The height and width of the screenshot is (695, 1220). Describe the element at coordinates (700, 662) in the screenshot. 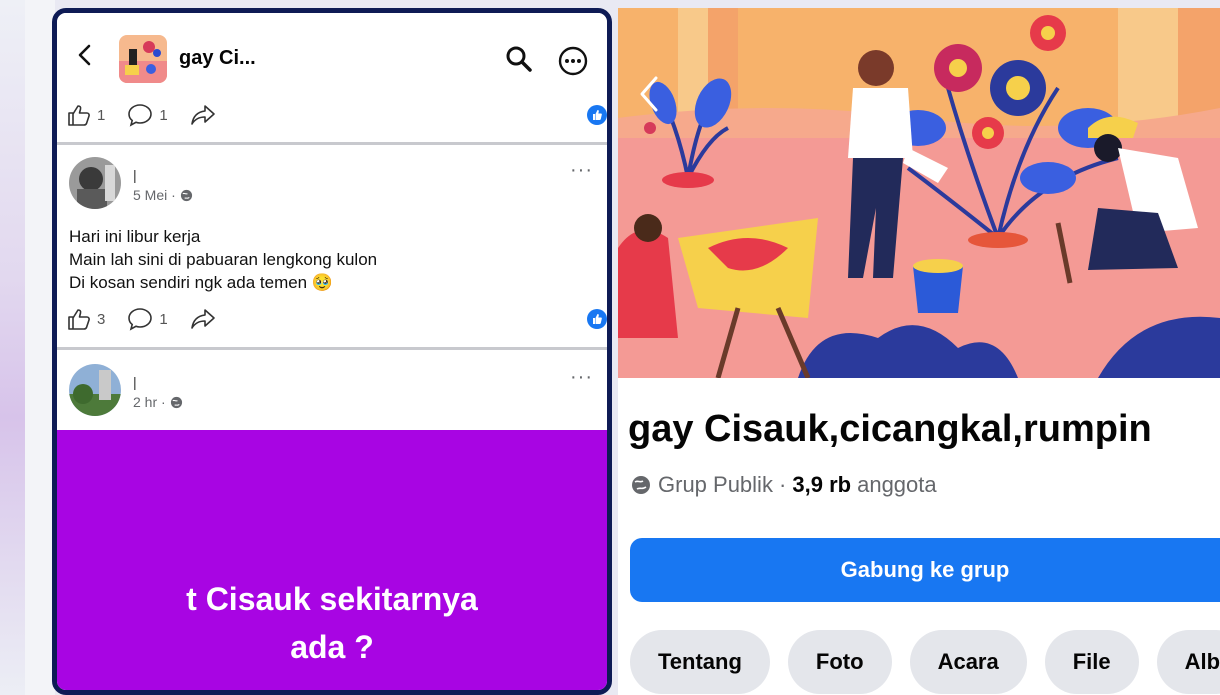

I see `tab-about: Tentang` at that location.